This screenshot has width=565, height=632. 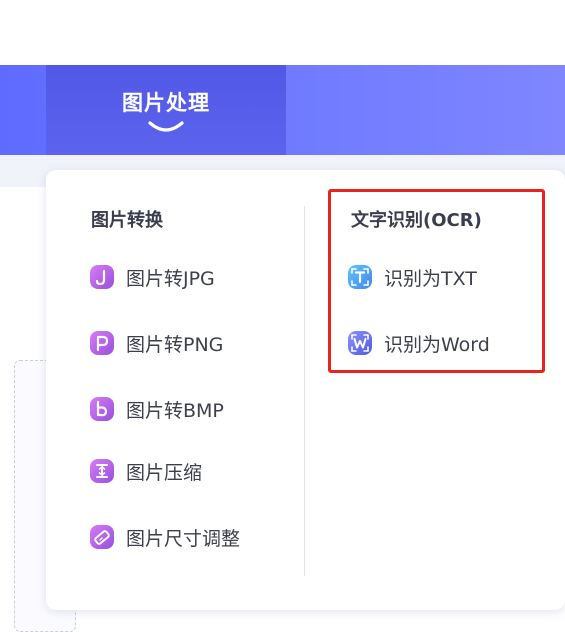 I want to click on image-conversion-title: 图片转换, so click(x=127, y=220).